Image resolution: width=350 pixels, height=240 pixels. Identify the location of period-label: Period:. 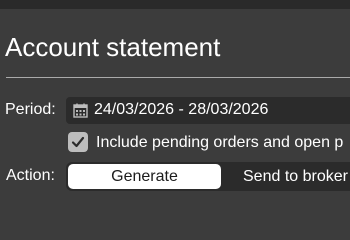
(30, 109).